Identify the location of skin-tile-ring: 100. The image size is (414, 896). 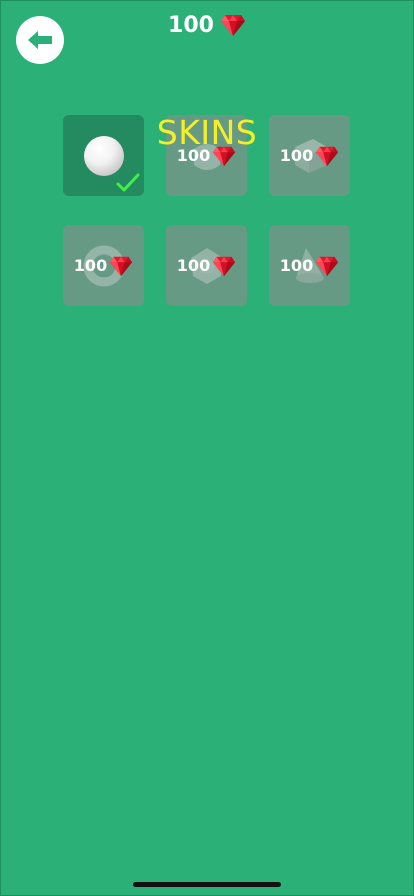
(103, 265).